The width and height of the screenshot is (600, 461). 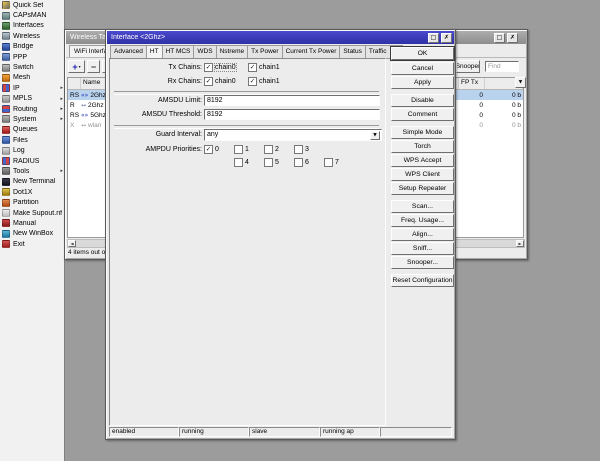 I want to click on ampdu-priority-4-checkbox: 4, so click(x=241, y=162).